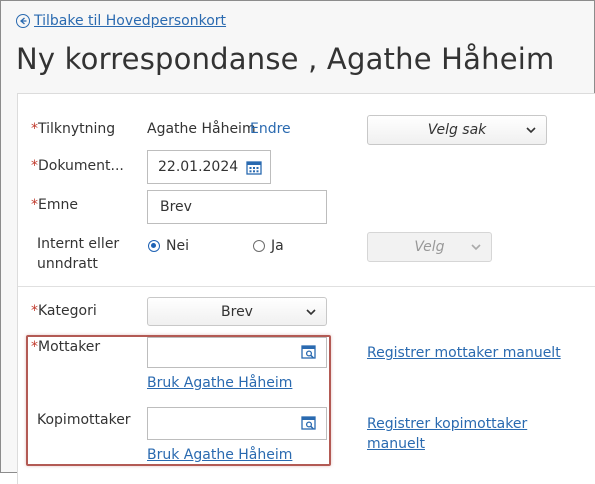 This screenshot has width=595, height=484. What do you see at coordinates (54, 205) in the screenshot?
I see `emne-label: *Emne` at bounding box center [54, 205].